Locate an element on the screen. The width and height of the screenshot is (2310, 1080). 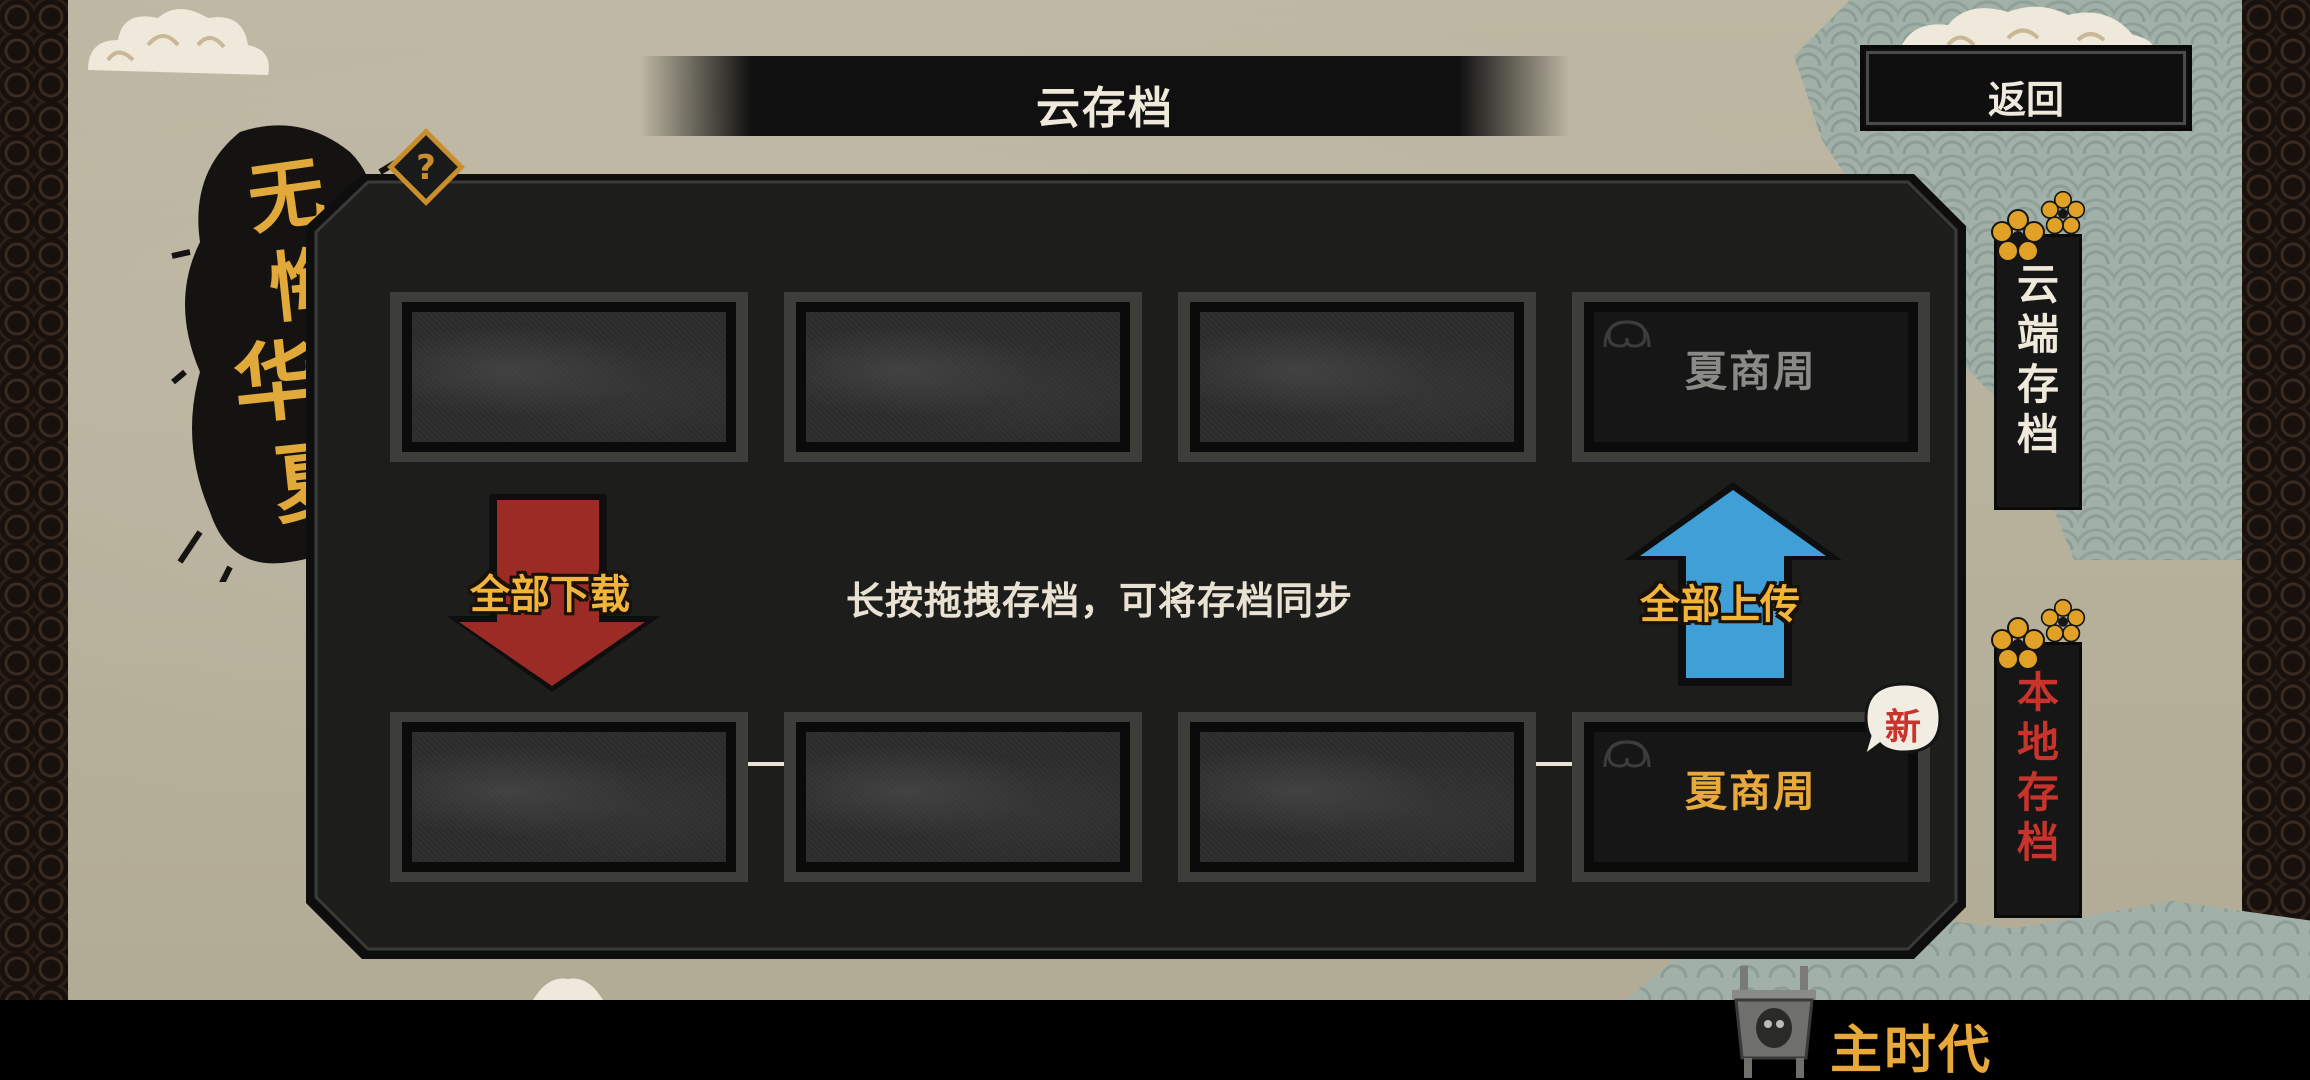
sync-hint: 长按拖拽存档，可将存档同步 is located at coordinates (1100, 601).